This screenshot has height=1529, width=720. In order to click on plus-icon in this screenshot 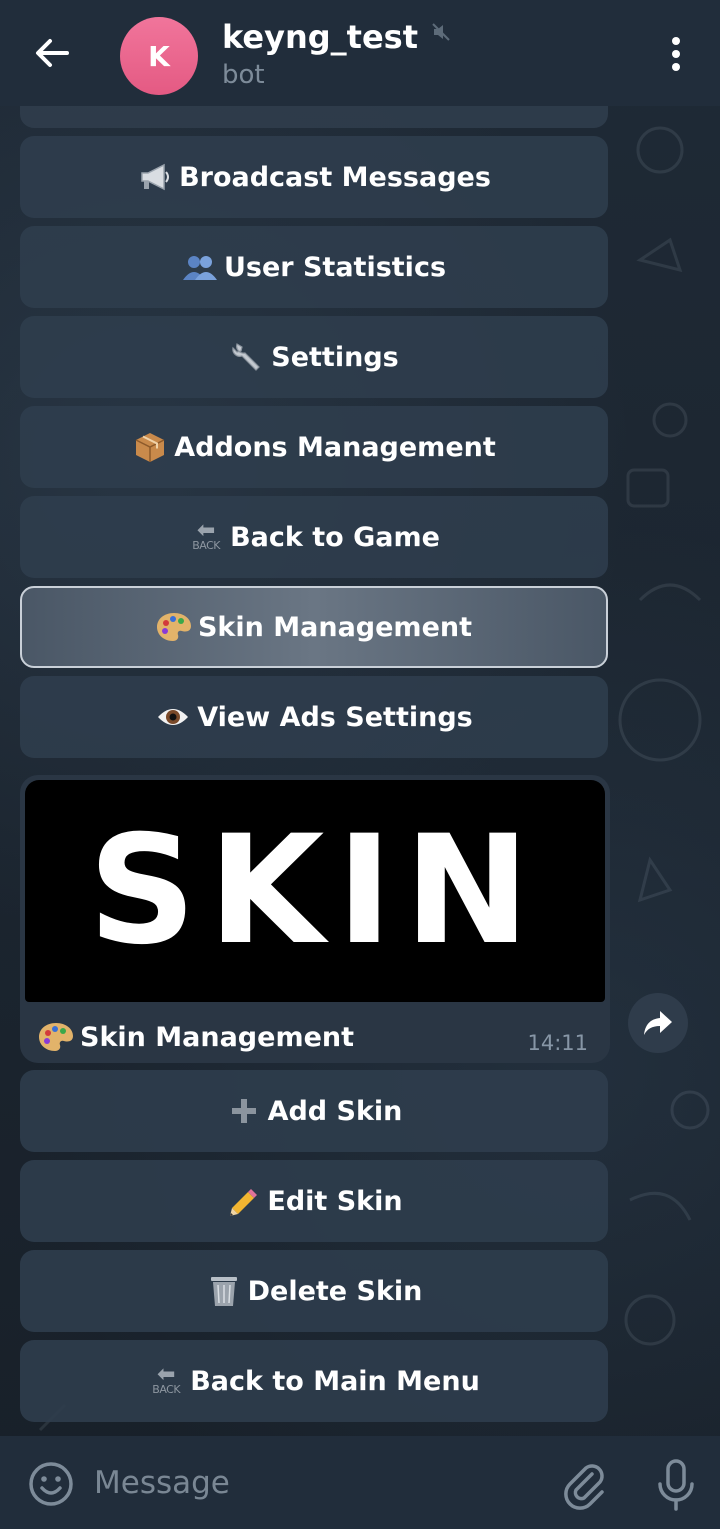, I will do `click(244, 1111)`.